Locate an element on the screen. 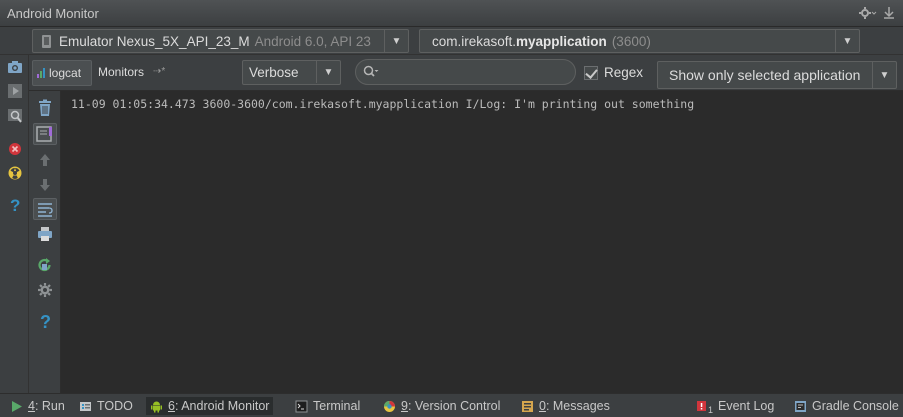 Image resolution: width=903 pixels, height=417 pixels. messages-label: : Messages is located at coordinates (577, 406).